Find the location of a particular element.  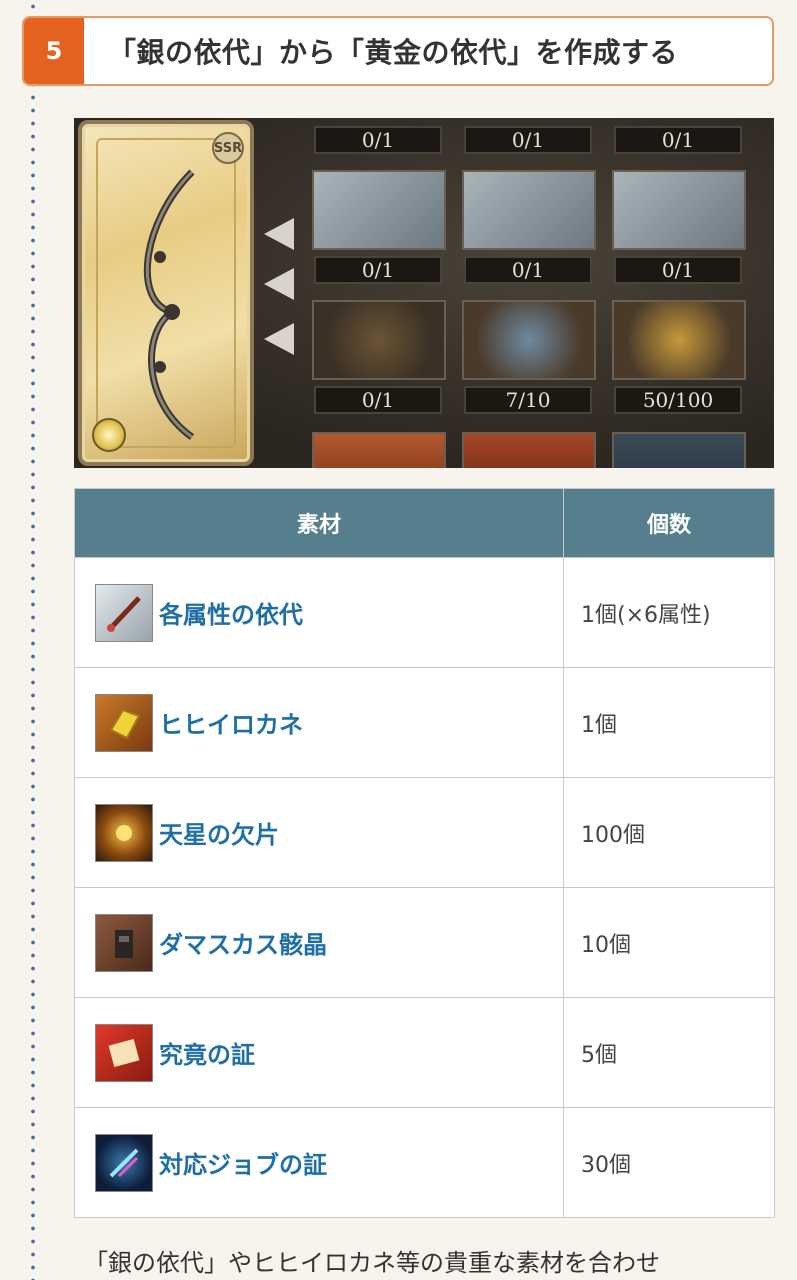

star-fragment-icon is located at coordinates (124, 832).